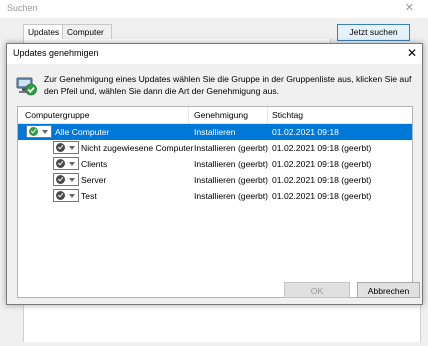 The width and height of the screenshot is (428, 346). Describe the element at coordinates (22, 8) in the screenshot. I see `search-window-title: Suchen` at that location.